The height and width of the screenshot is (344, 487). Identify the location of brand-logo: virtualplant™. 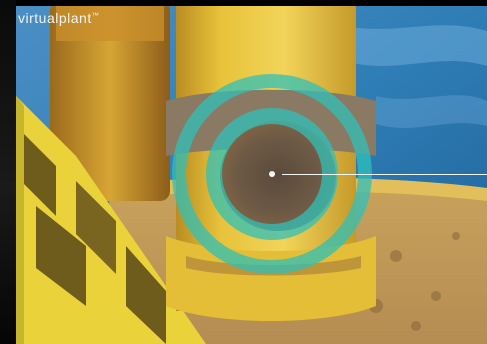
(58, 18).